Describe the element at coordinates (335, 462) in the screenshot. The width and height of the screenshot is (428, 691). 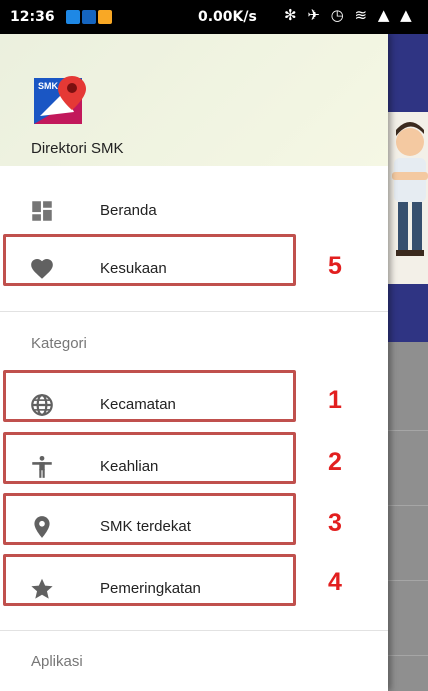
I see `annotation-number-2: 2` at that location.